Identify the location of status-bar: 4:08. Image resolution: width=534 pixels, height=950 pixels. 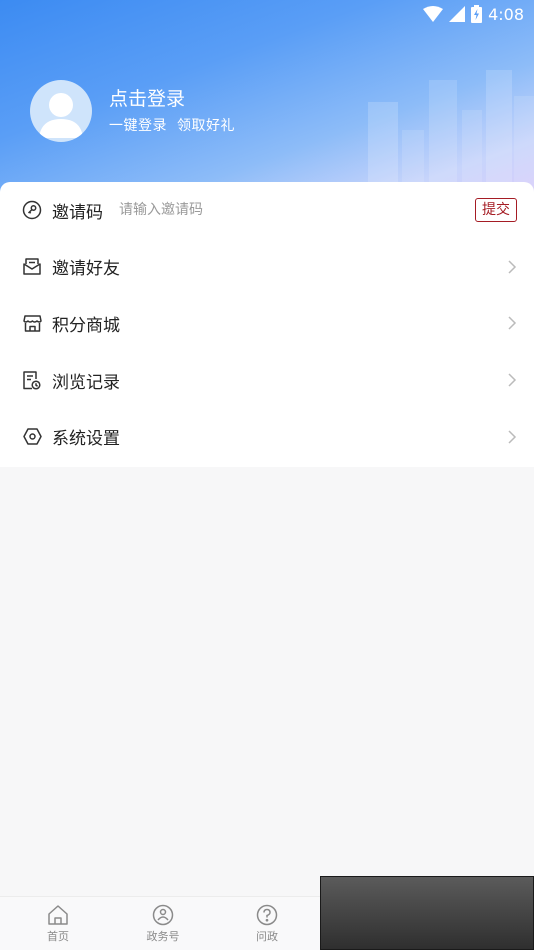
(473, 14).